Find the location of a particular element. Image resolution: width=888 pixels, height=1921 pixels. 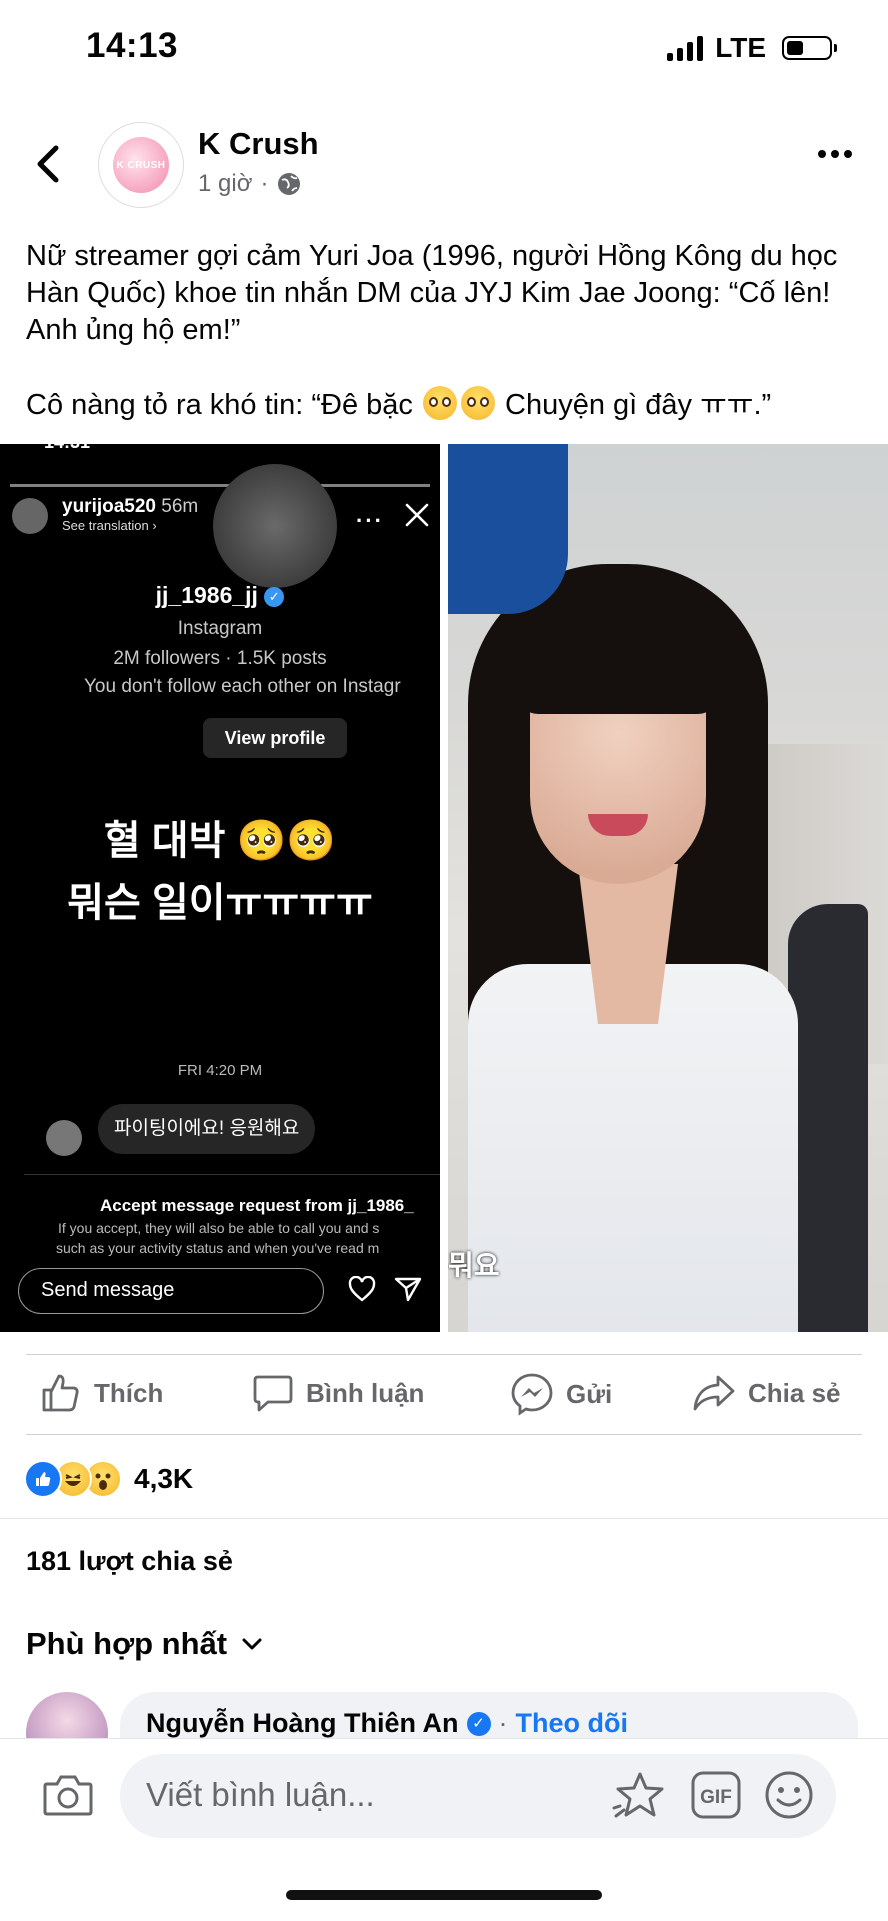

share-count: 181 lượt chia sẻ is located at coordinates (129, 1561).